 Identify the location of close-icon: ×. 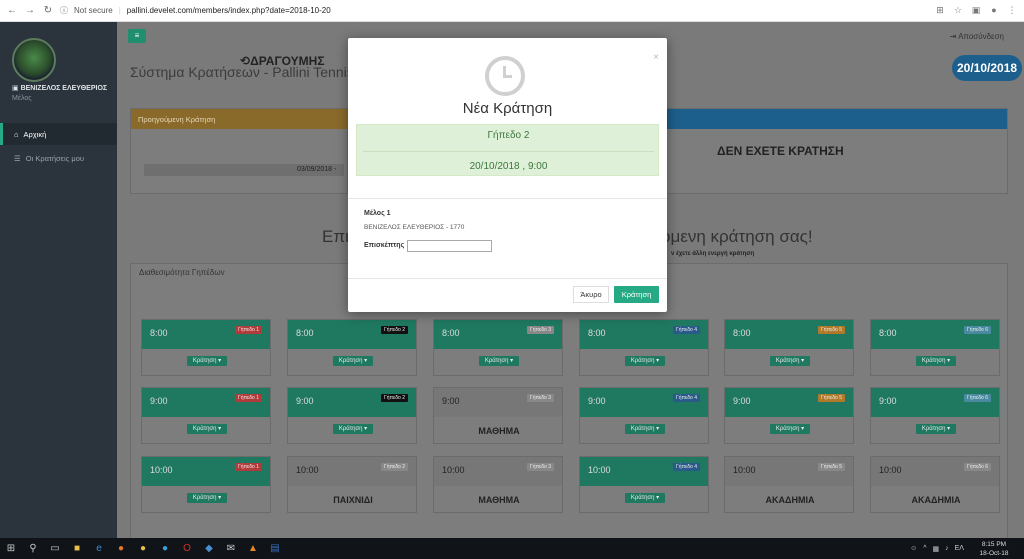
(656, 57).